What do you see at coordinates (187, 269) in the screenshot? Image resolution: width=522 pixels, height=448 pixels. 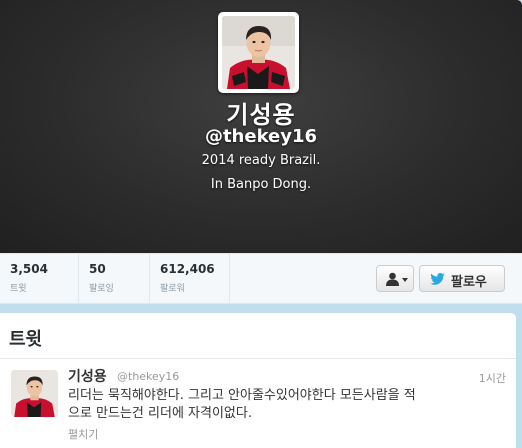 I see `stat-followers-value: 612,406` at bounding box center [187, 269].